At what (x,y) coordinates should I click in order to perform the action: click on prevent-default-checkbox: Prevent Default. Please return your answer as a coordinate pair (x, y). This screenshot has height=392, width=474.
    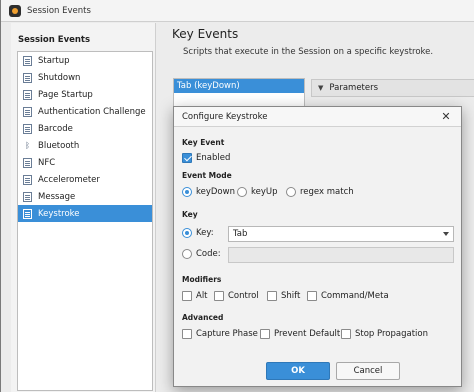
    Looking at the image, I should click on (300, 334).